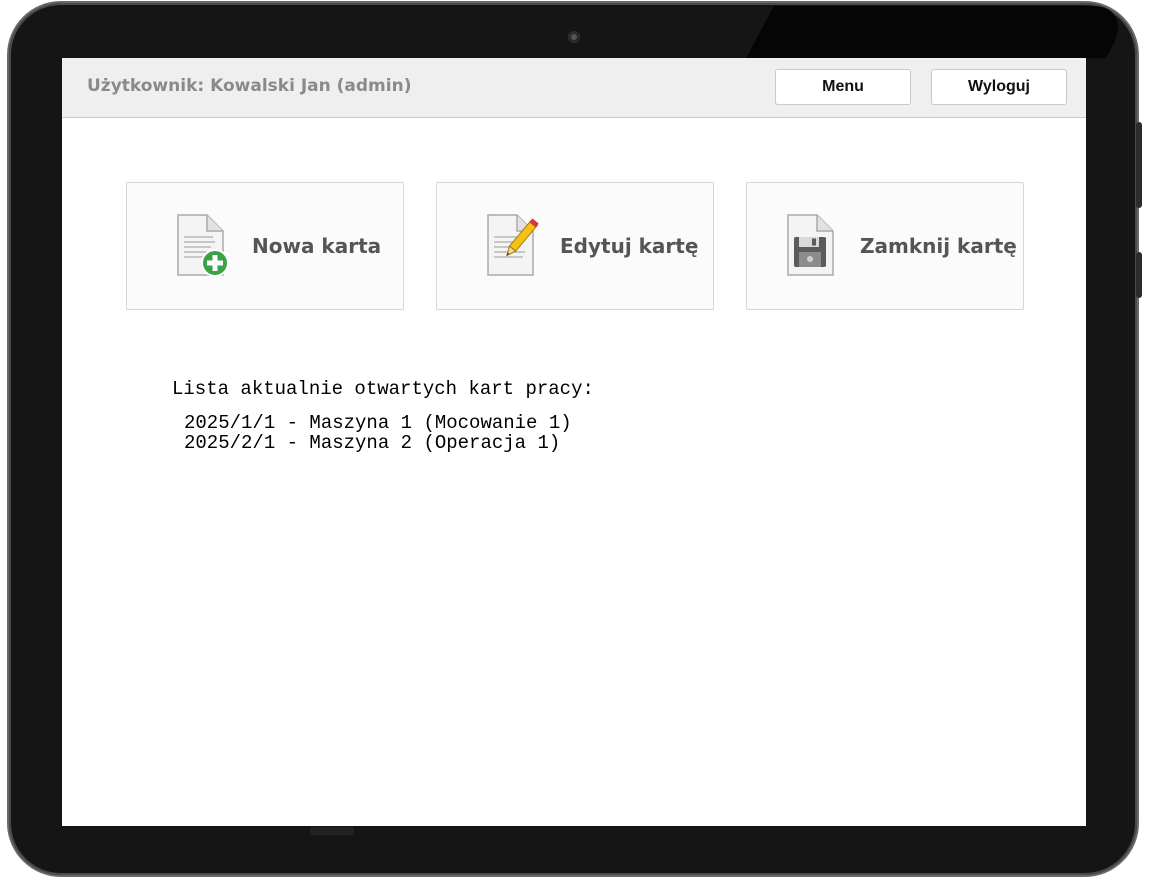 The width and height of the screenshot is (1150, 880). I want to click on edit-card-button: Edytuj kartę, so click(575, 246).